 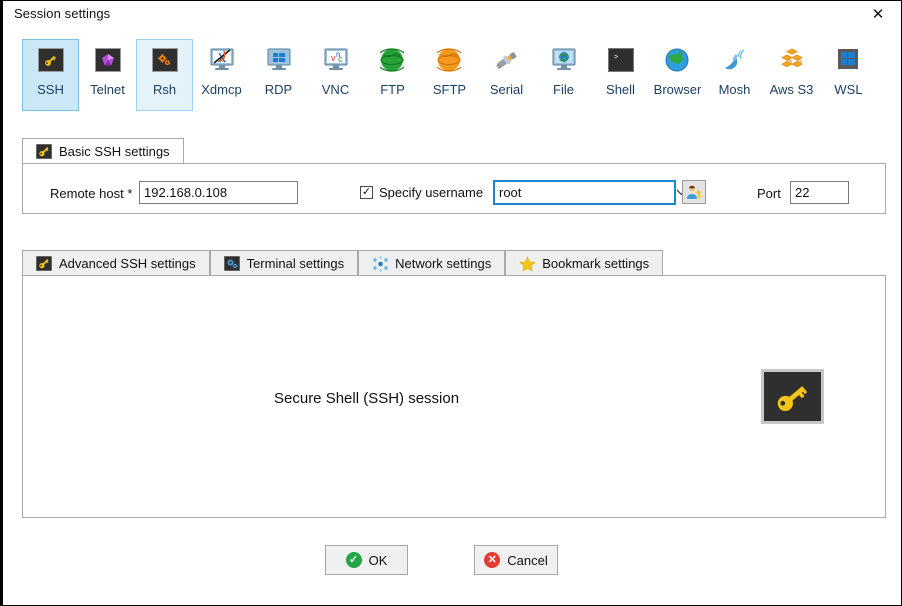 What do you see at coordinates (678, 61) in the screenshot?
I see `browser-globe-icon` at bounding box center [678, 61].